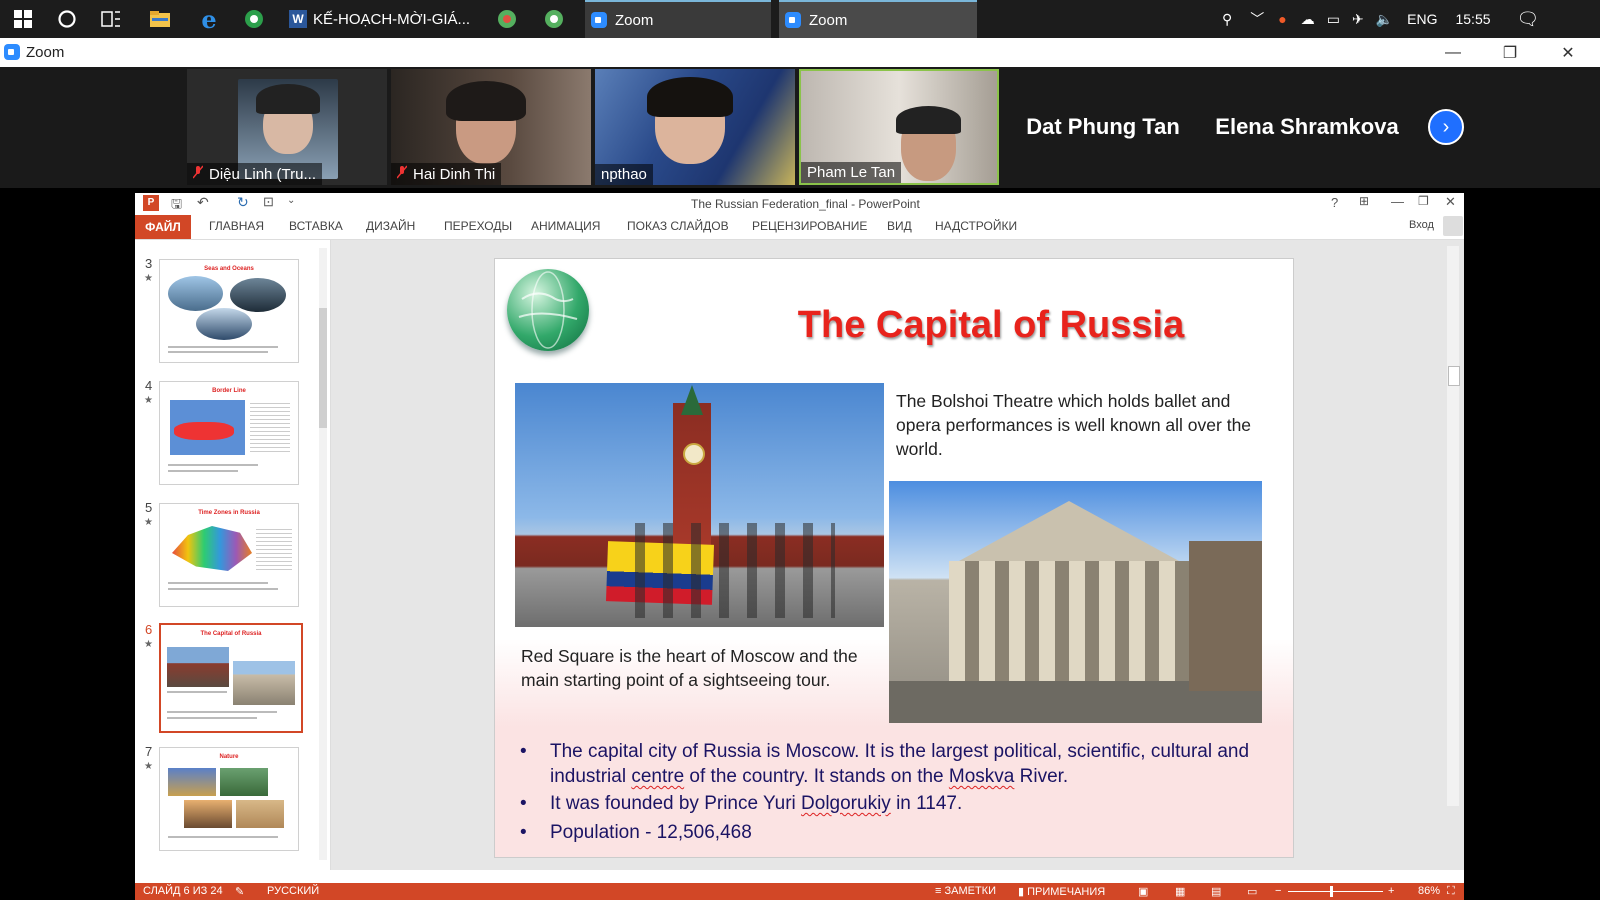  What do you see at coordinates (1252, 891) in the screenshot?
I see `slideshow-view-icon: ▭` at bounding box center [1252, 891].